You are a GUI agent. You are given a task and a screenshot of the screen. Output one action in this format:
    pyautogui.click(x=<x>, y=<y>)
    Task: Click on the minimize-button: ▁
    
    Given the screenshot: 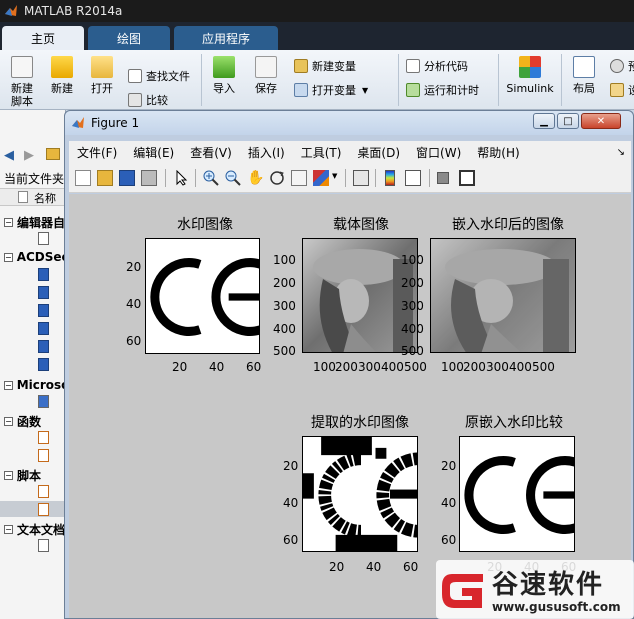 What is the action you would take?
    pyautogui.click(x=544, y=121)
    